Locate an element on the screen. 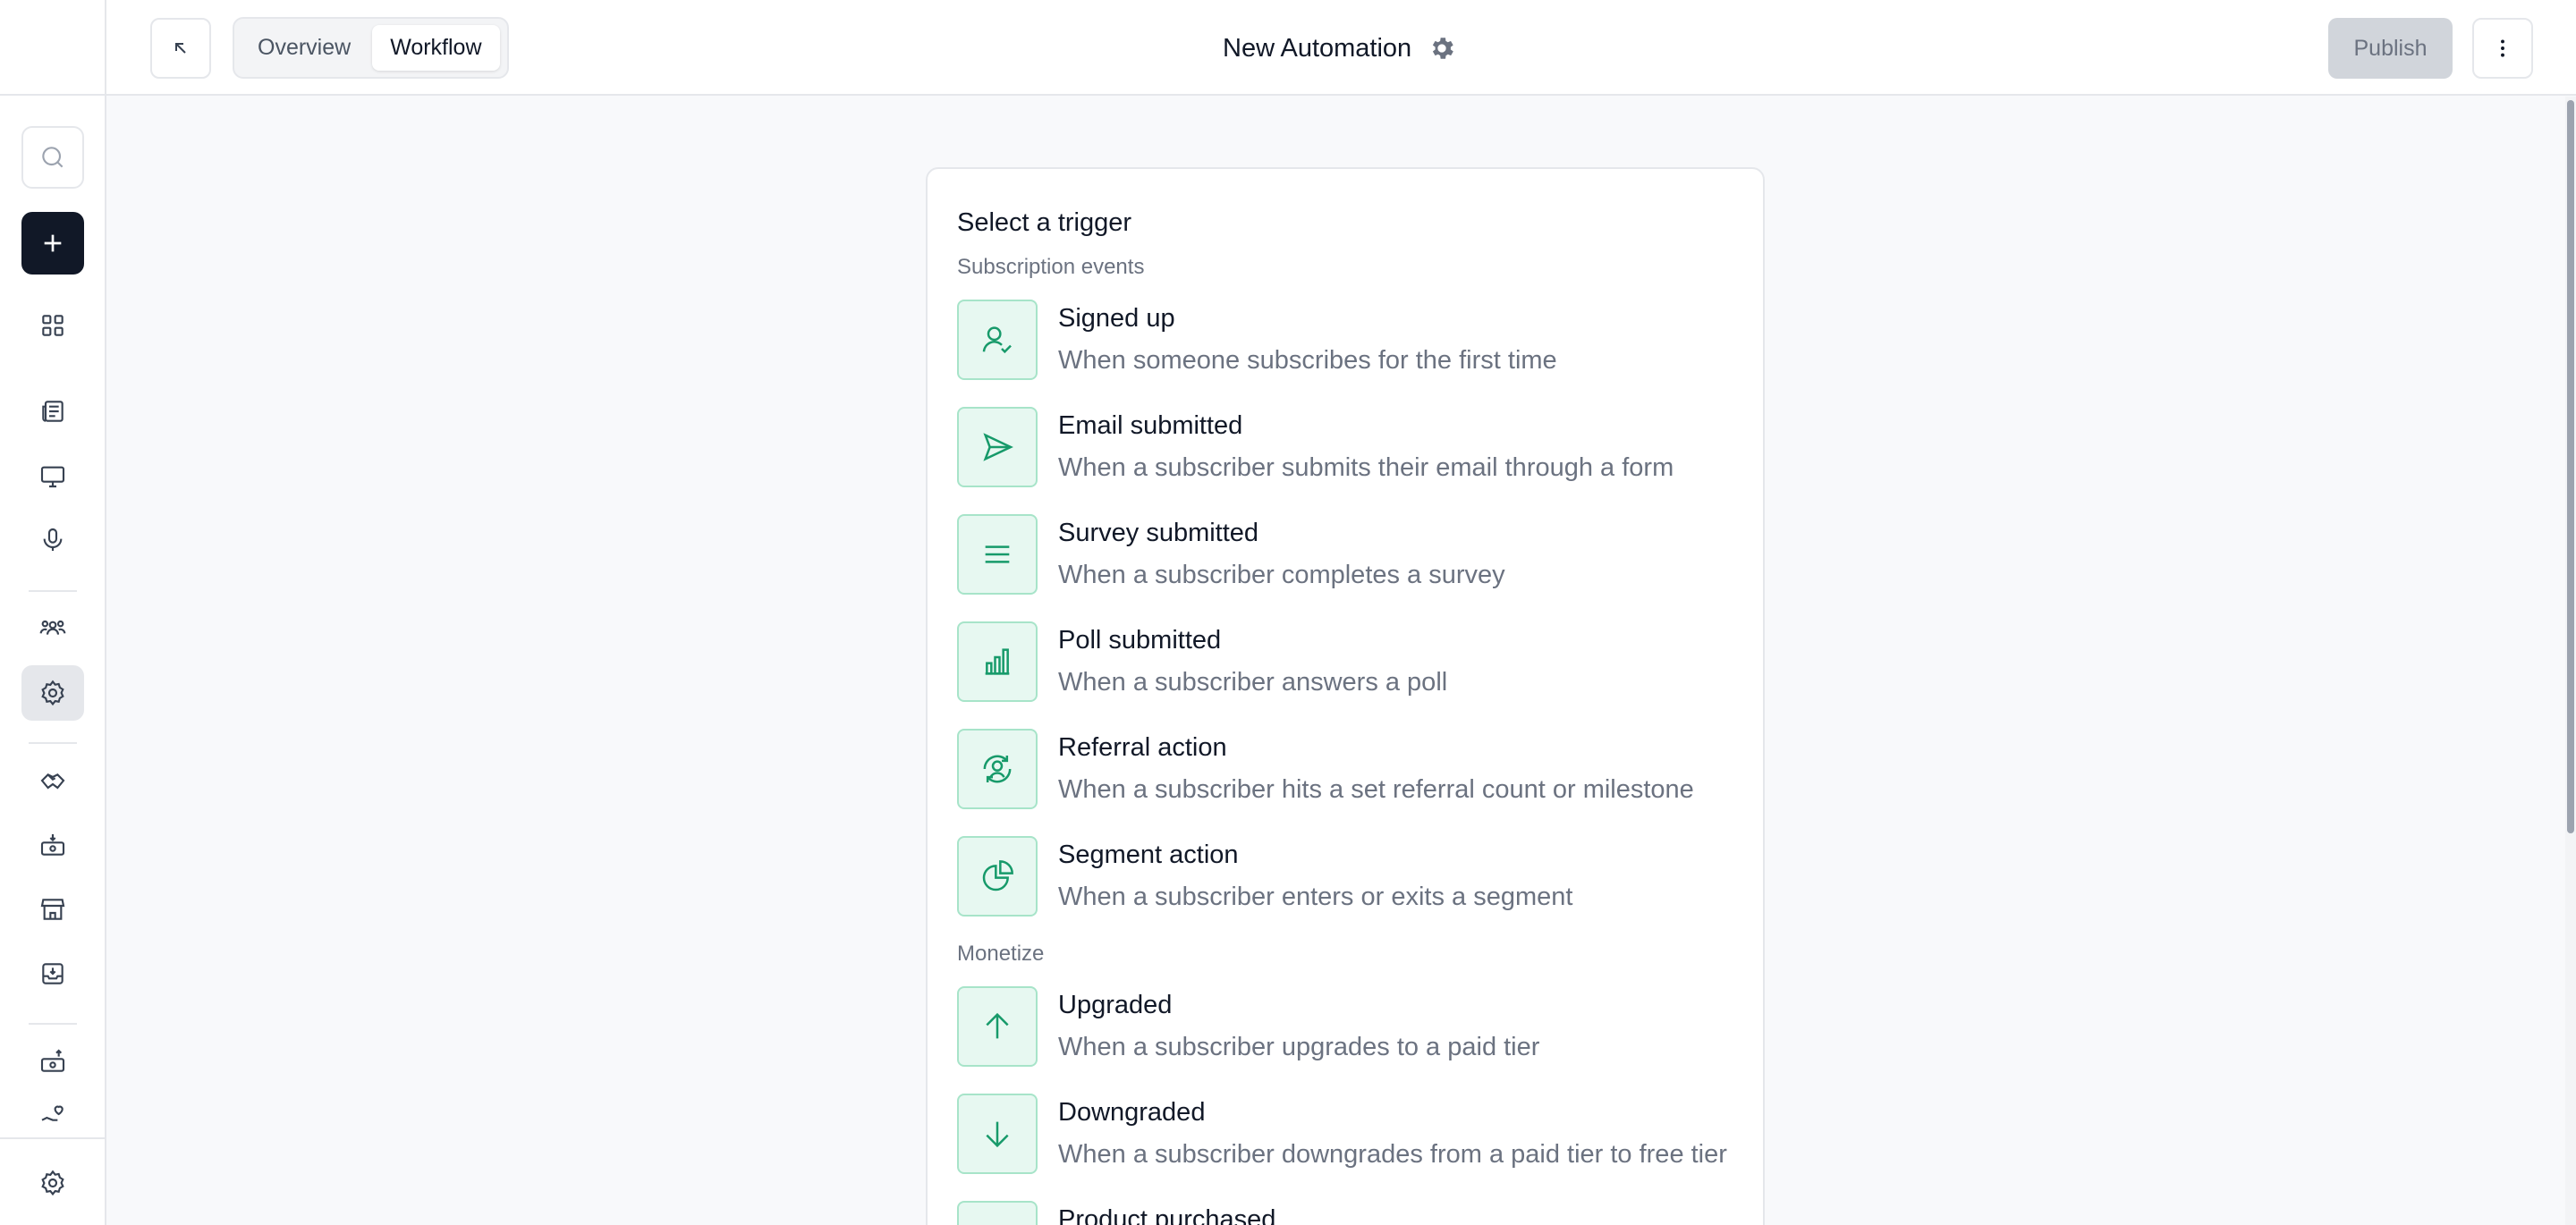 The image size is (2576, 1225). trigger-name: Downgraded is located at coordinates (1132, 1113).